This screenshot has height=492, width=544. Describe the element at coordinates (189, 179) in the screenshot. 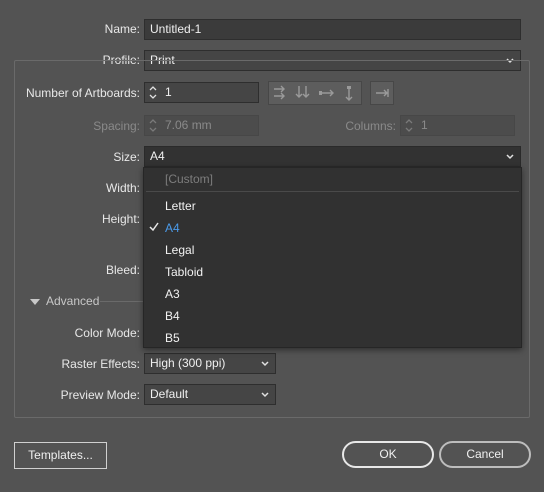

I see `size-option-custom: [Custom]` at that location.